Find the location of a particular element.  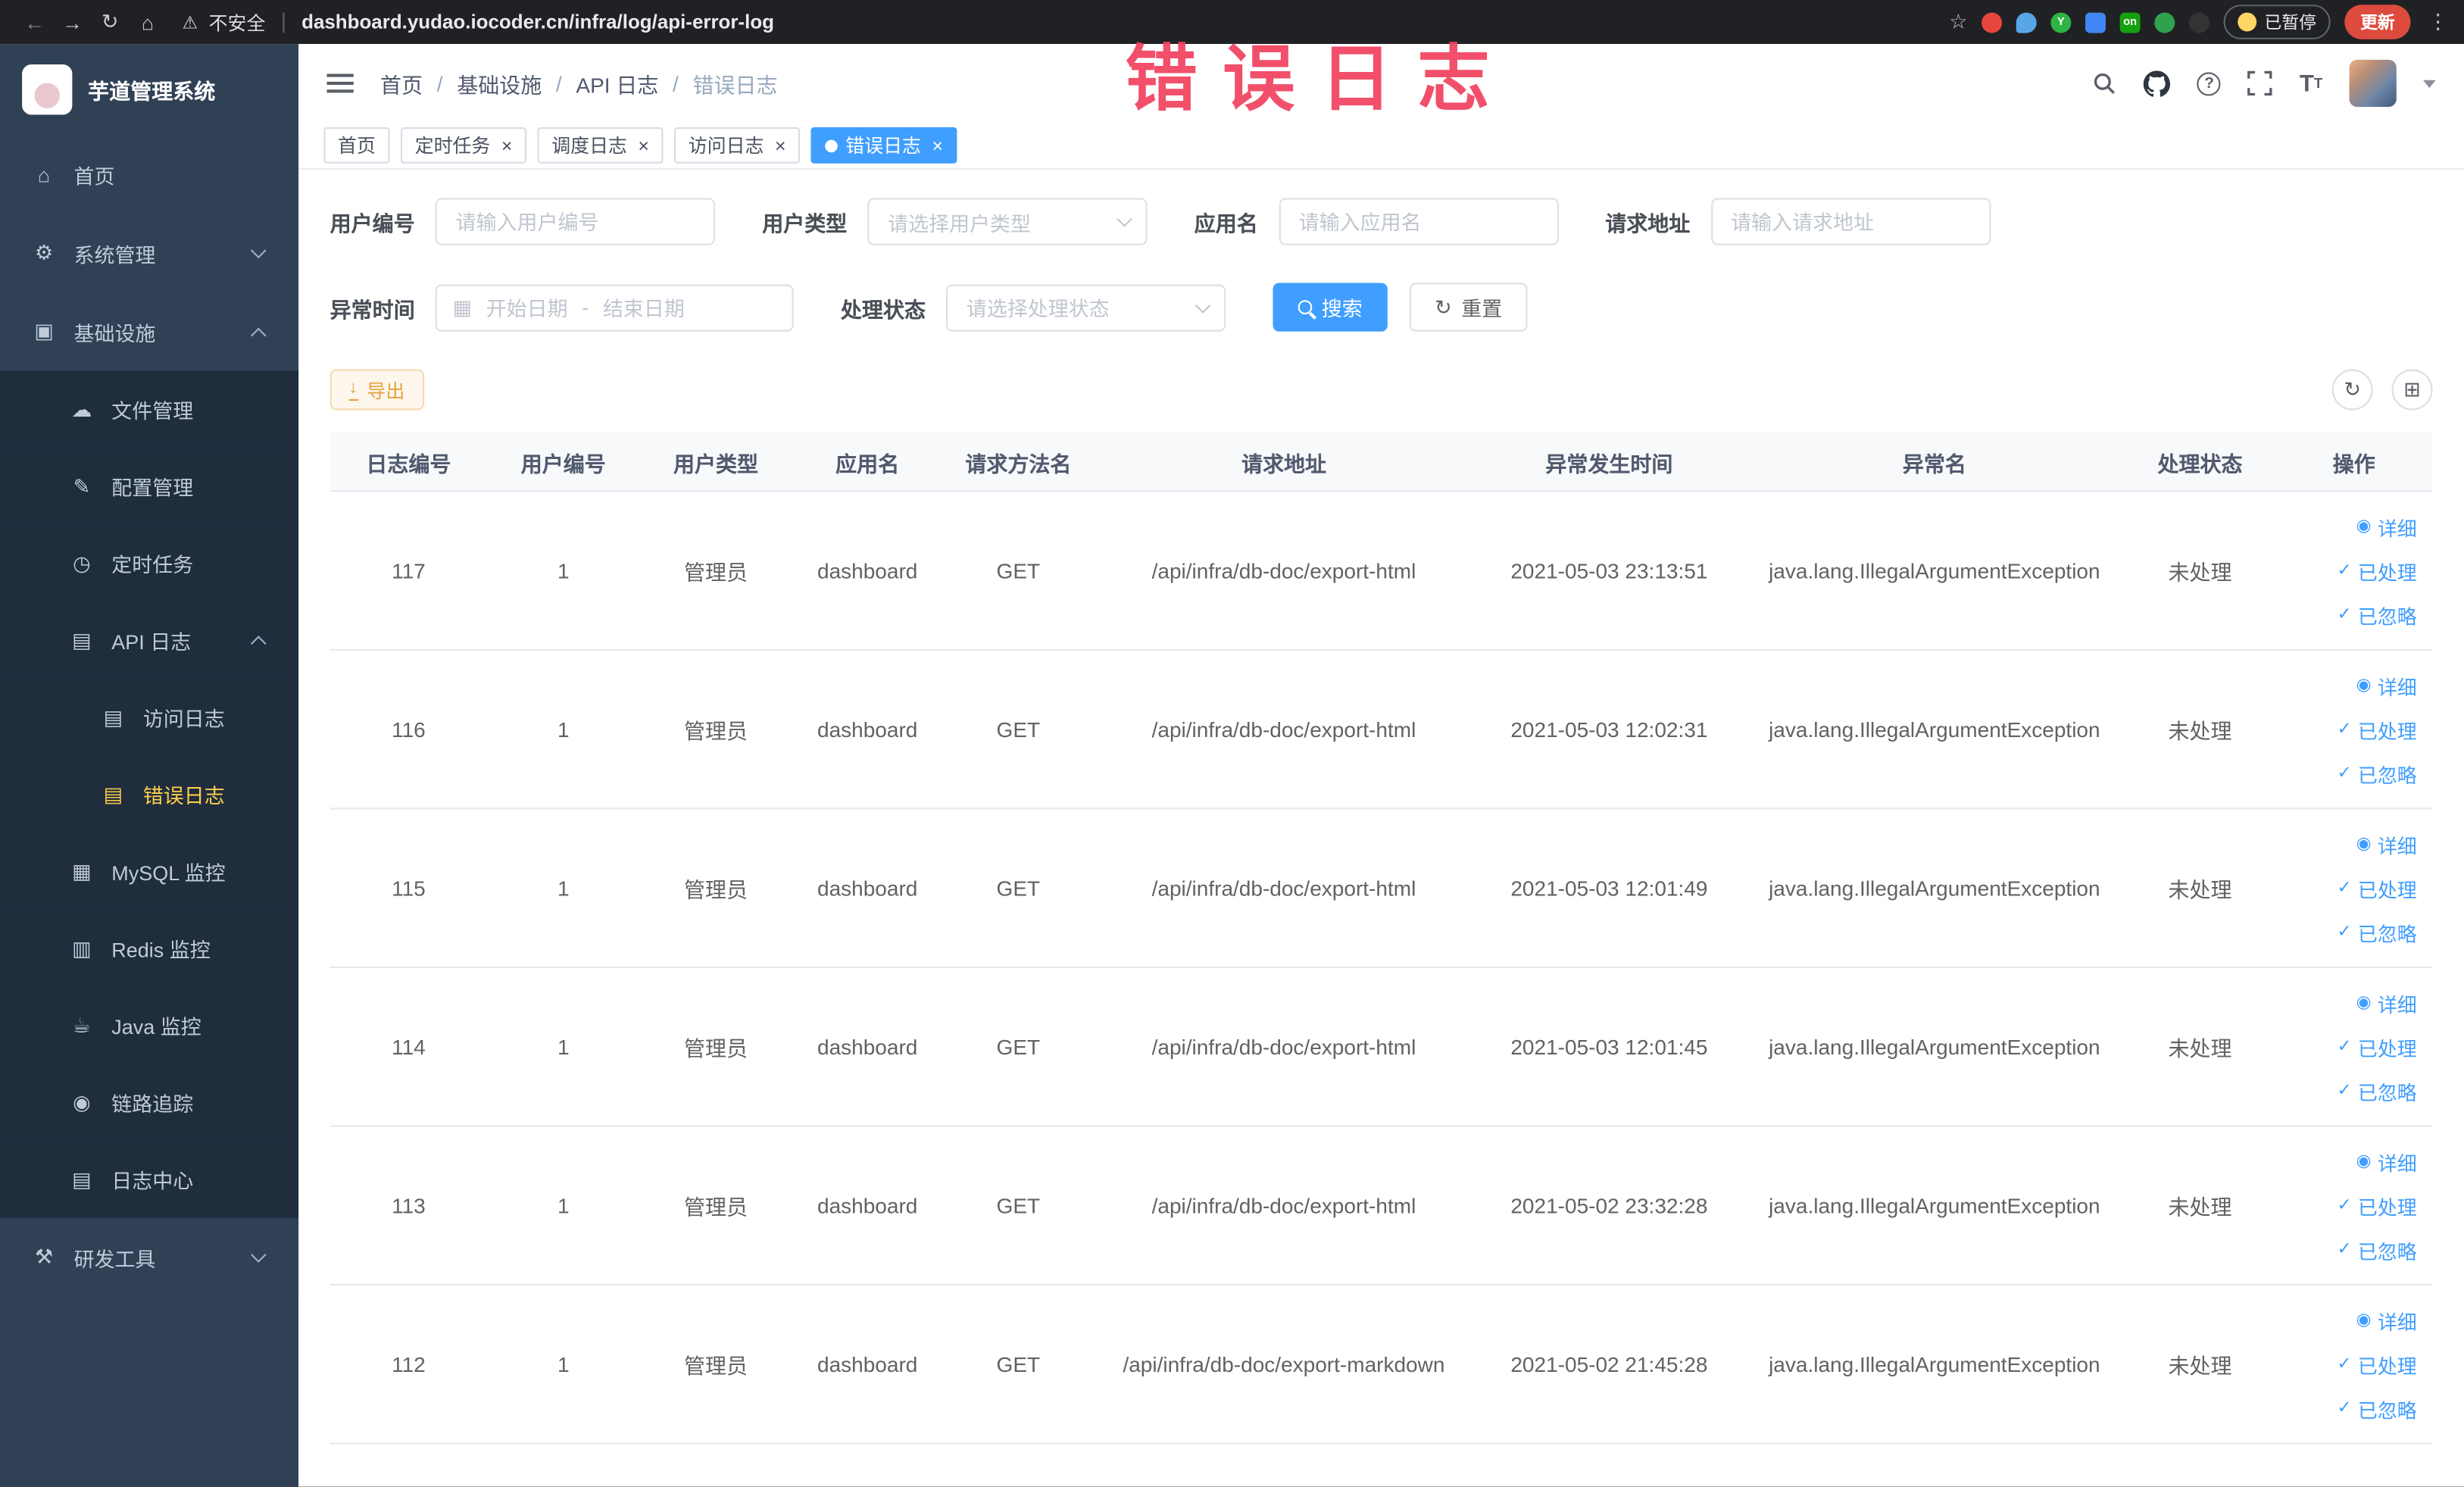

security-label: 不安全 is located at coordinates (237, 21).